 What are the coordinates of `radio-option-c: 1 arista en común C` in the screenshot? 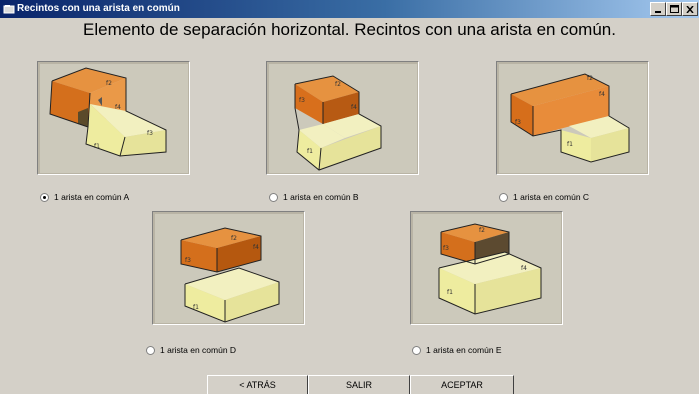 It's located at (544, 197).